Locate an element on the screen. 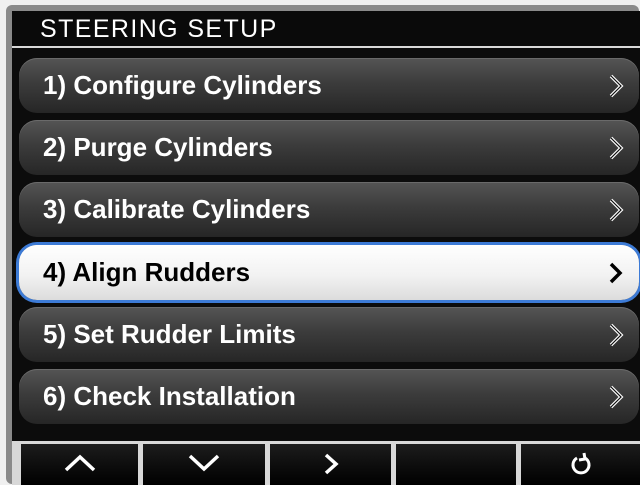 This screenshot has width=640, height=485. screen-header: STEERING SETUP is located at coordinates (326, 29).